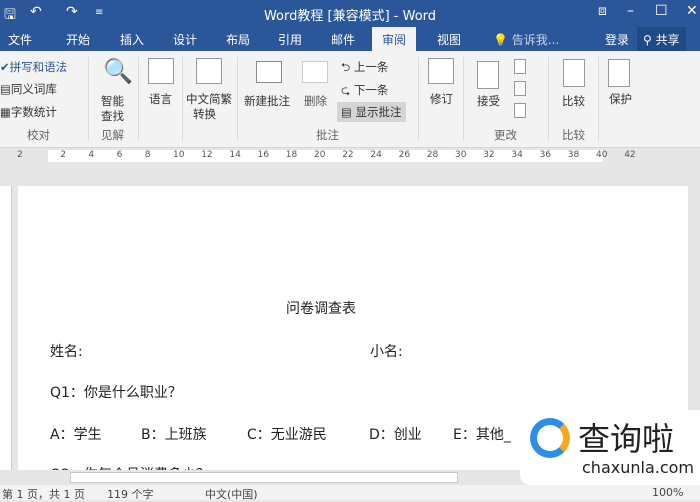 This screenshot has width=700, height=502. Describe the element at coordinates (161, 71) in the screenshot. I see `language-icon` at that location.